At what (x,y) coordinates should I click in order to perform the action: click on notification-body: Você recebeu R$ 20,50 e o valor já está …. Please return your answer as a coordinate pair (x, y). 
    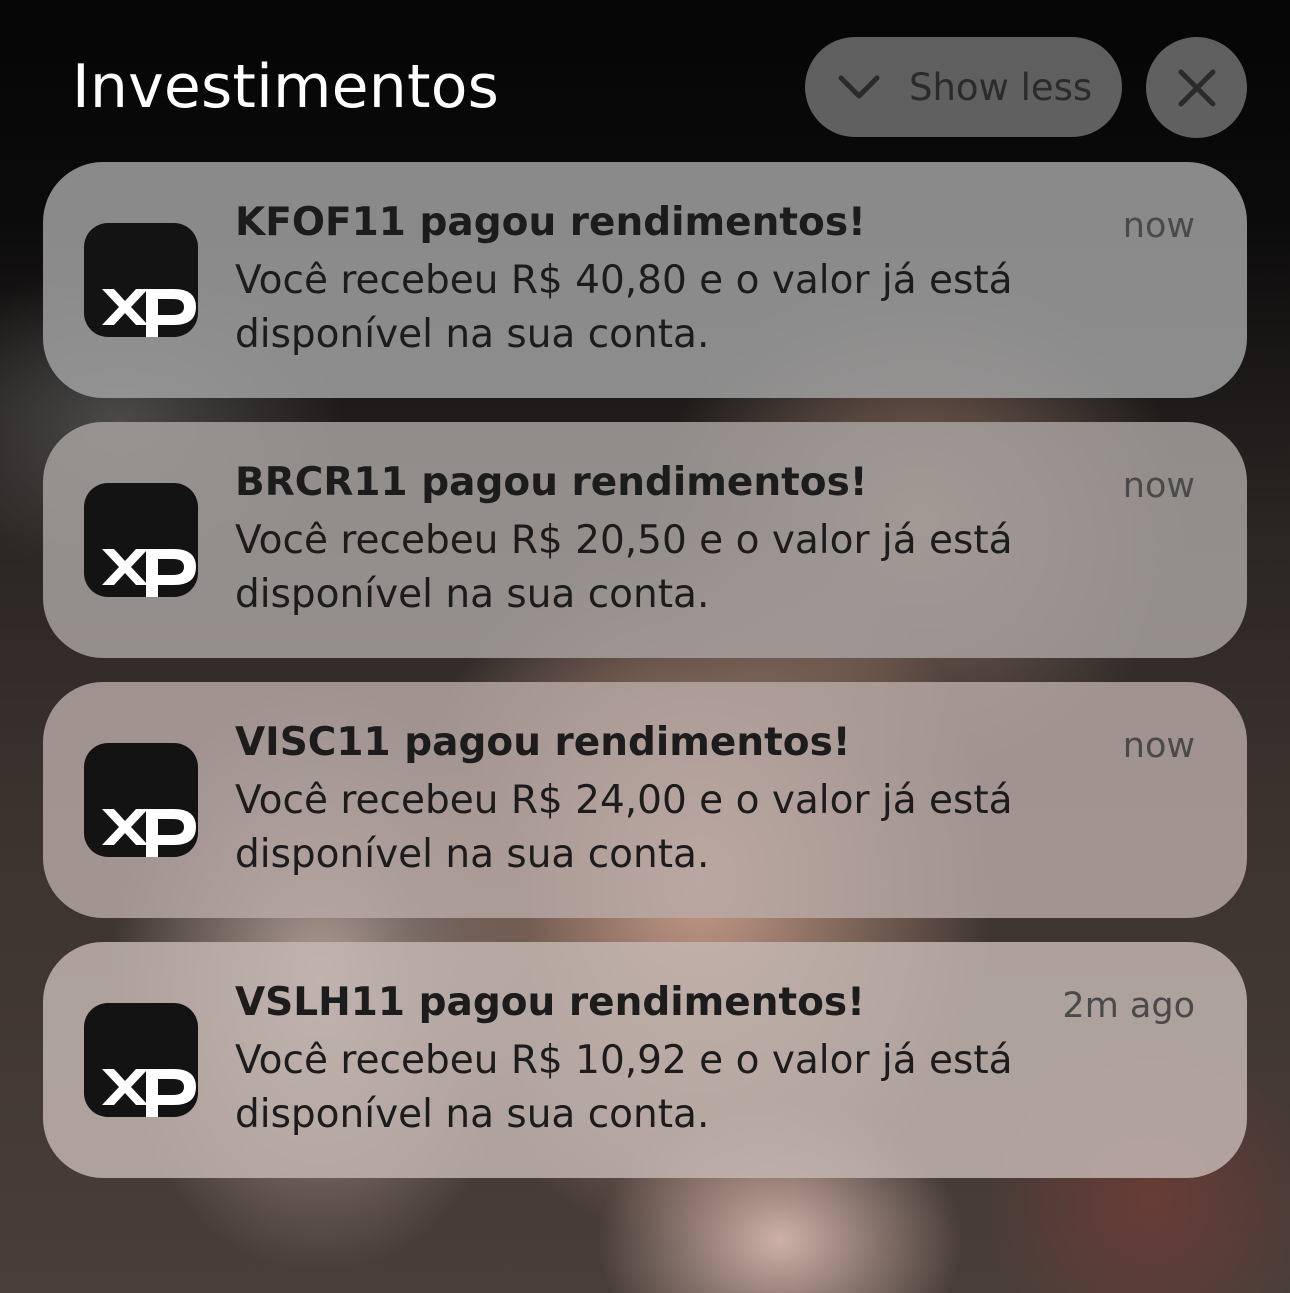
    Looking at the image, I should click on (624, 567).